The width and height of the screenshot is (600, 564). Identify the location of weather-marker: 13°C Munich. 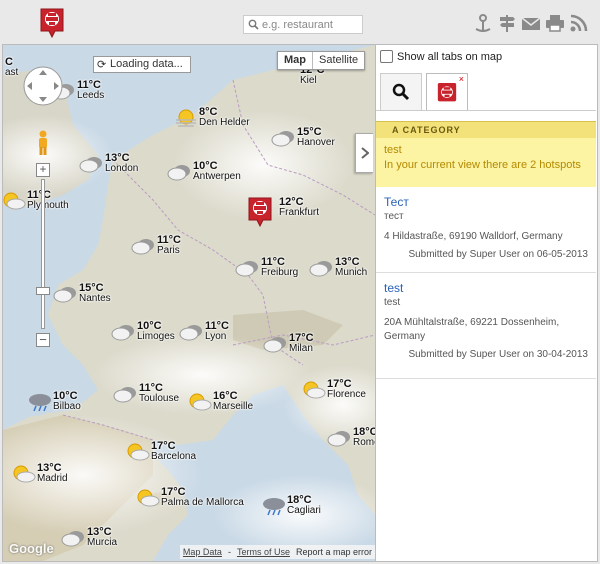
(338, 267).